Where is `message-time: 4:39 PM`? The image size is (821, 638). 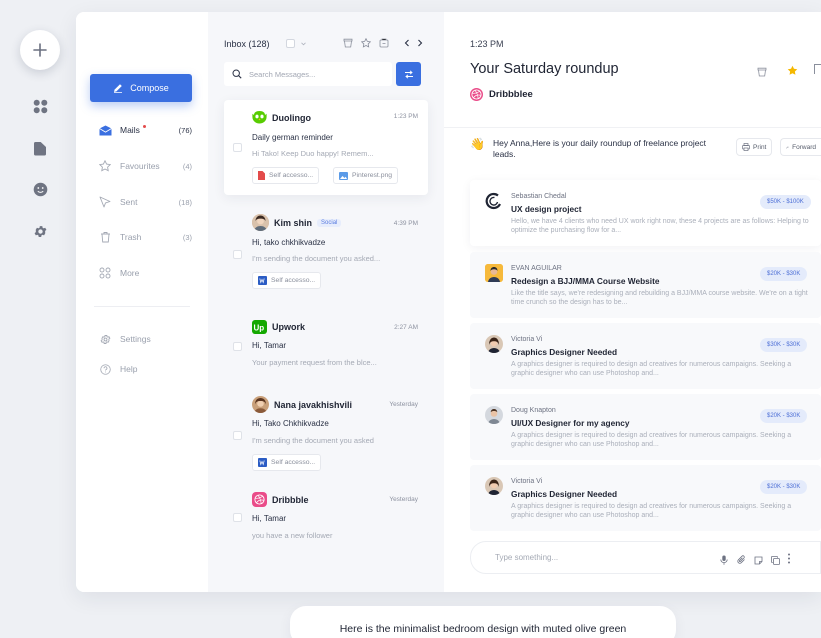 message-time: 4:39 PM is located at coordinates (405, 223).